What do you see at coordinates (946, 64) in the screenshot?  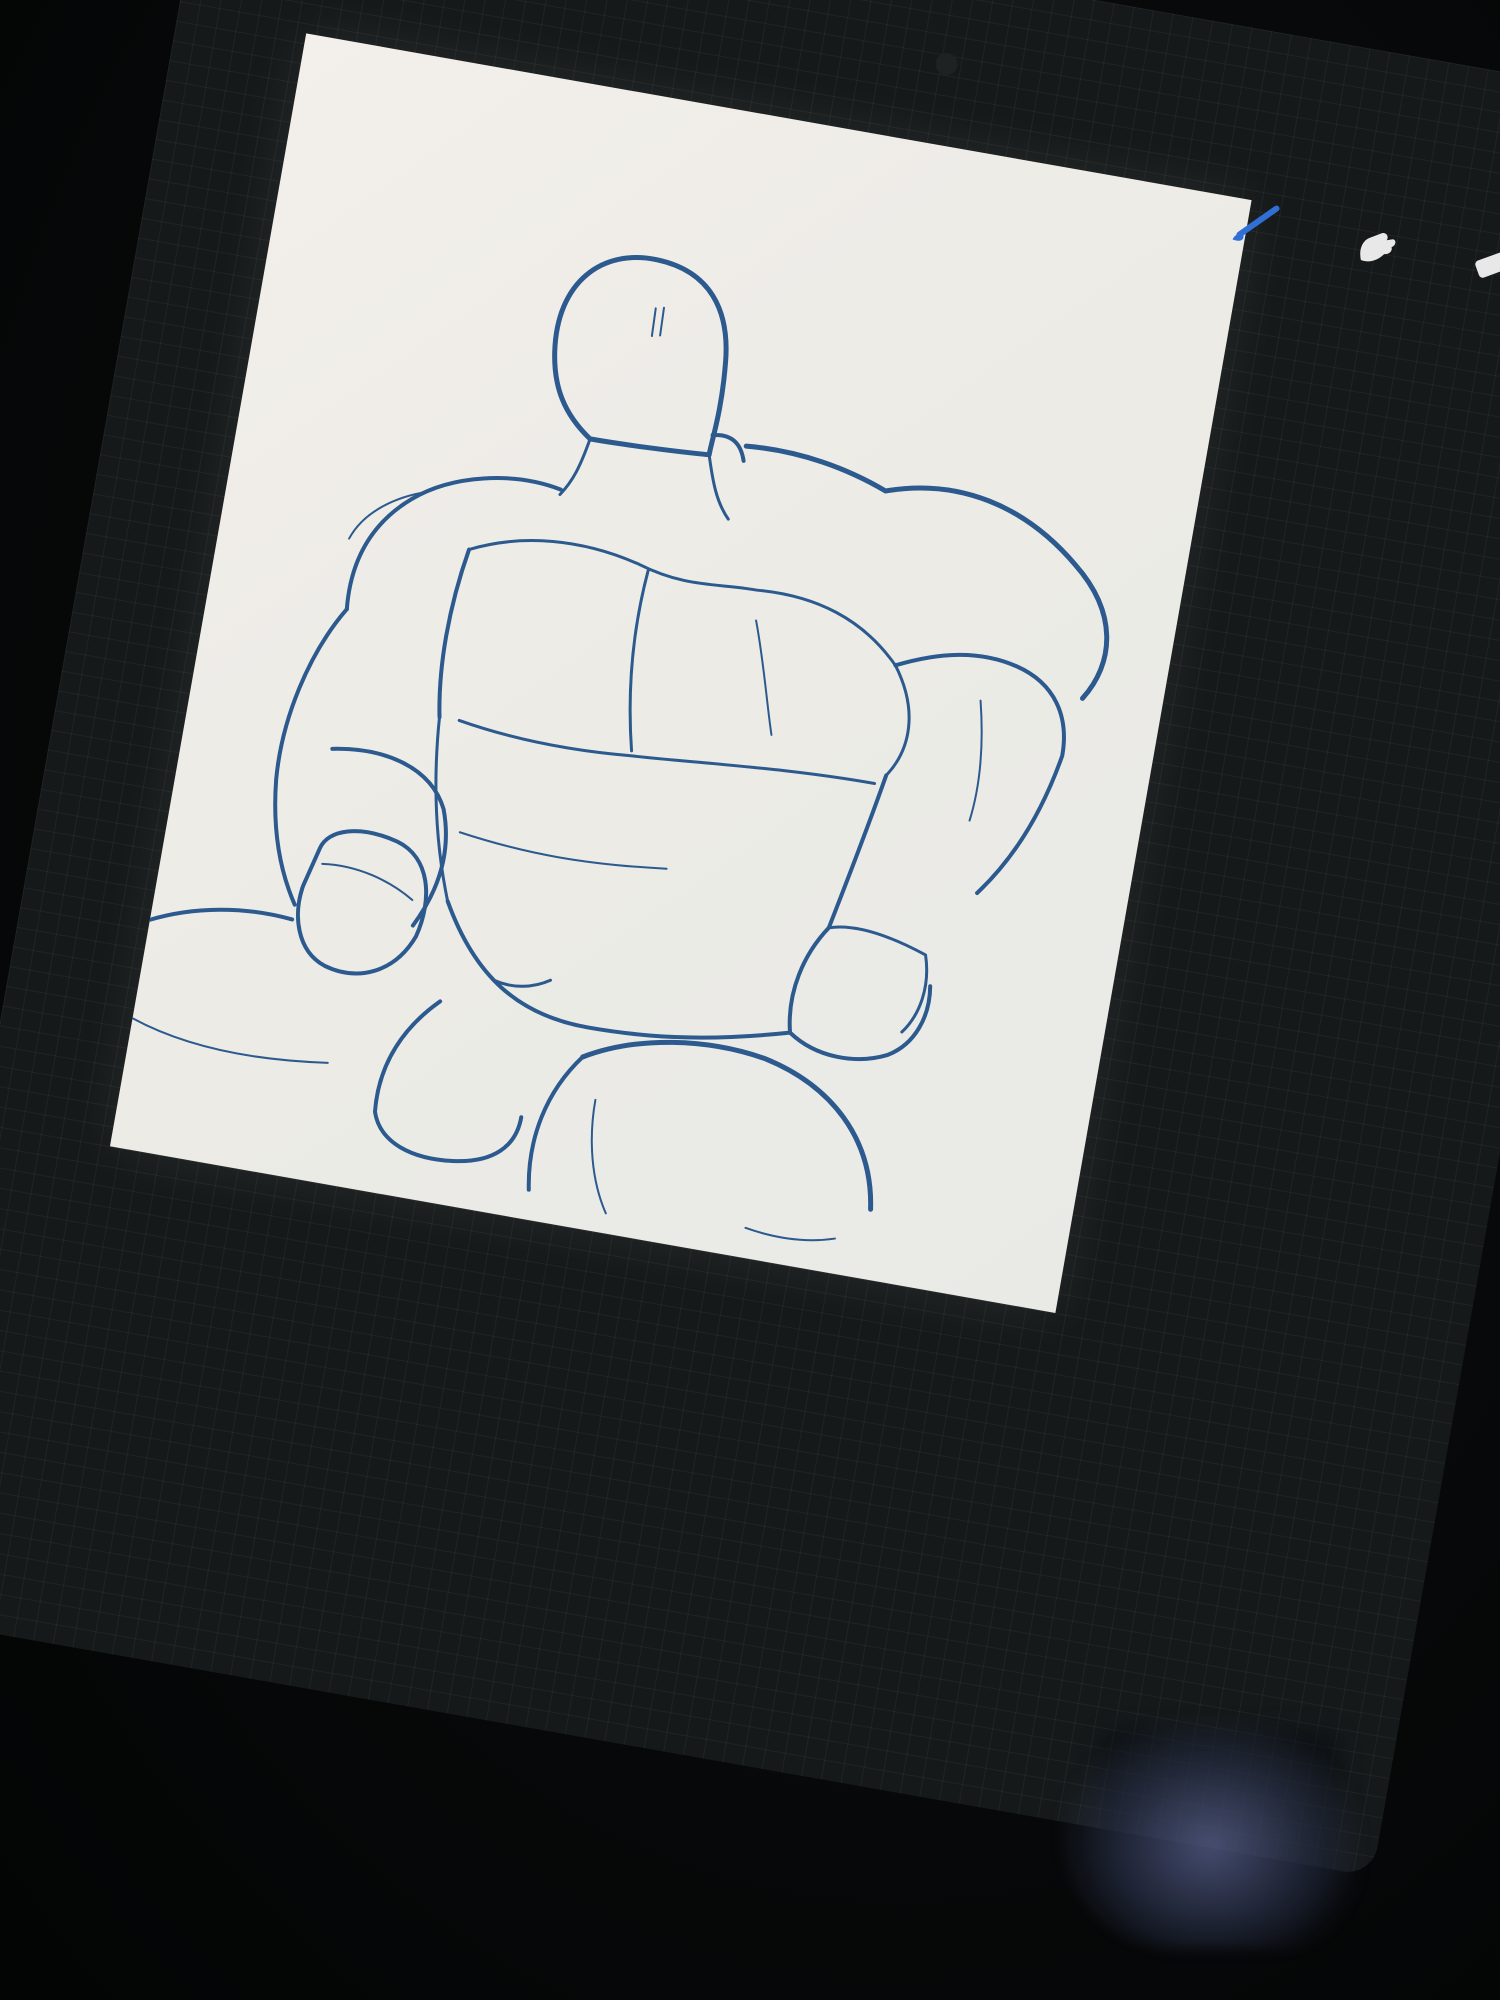 I see `front-camera` at bounding box center [946, 64].